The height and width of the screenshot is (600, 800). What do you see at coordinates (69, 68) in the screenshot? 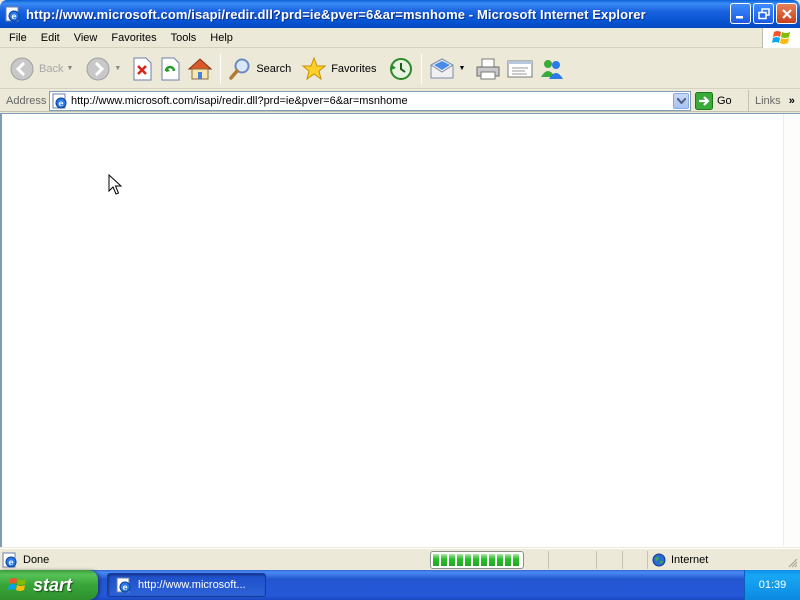
I see `back-dropdown-icon: ▼` at bounding box center [69, 68].